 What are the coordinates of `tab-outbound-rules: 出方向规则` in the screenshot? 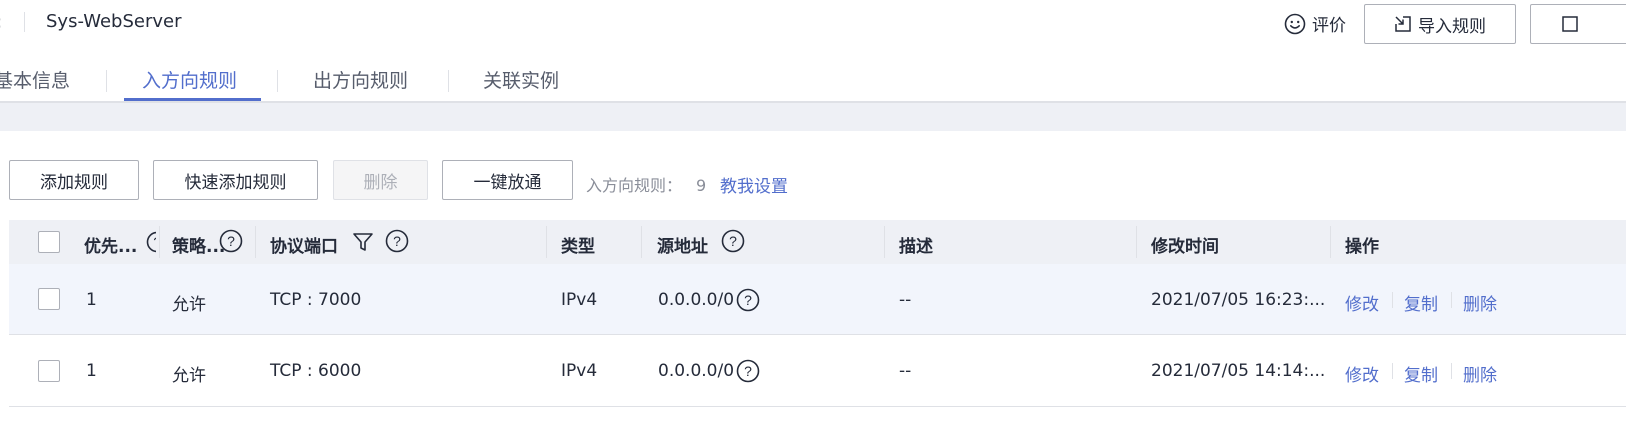 It's located at (360, 79).